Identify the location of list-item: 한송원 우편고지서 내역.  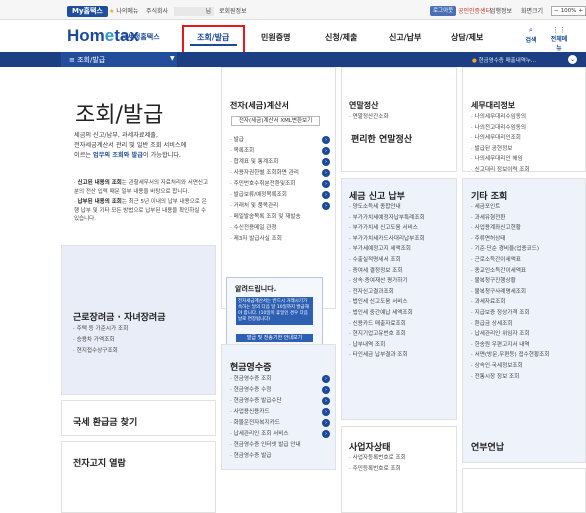
(510, 345).